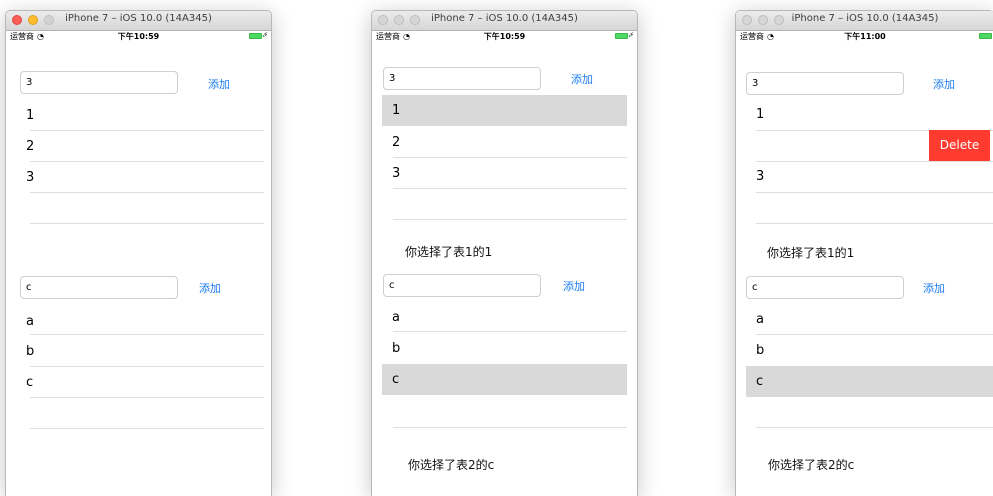 Image resolution: width=993 pixels, height=496 pixels. I want to click on status-bar: 运营商 ◔ 下午11:00, so click(864, 36).